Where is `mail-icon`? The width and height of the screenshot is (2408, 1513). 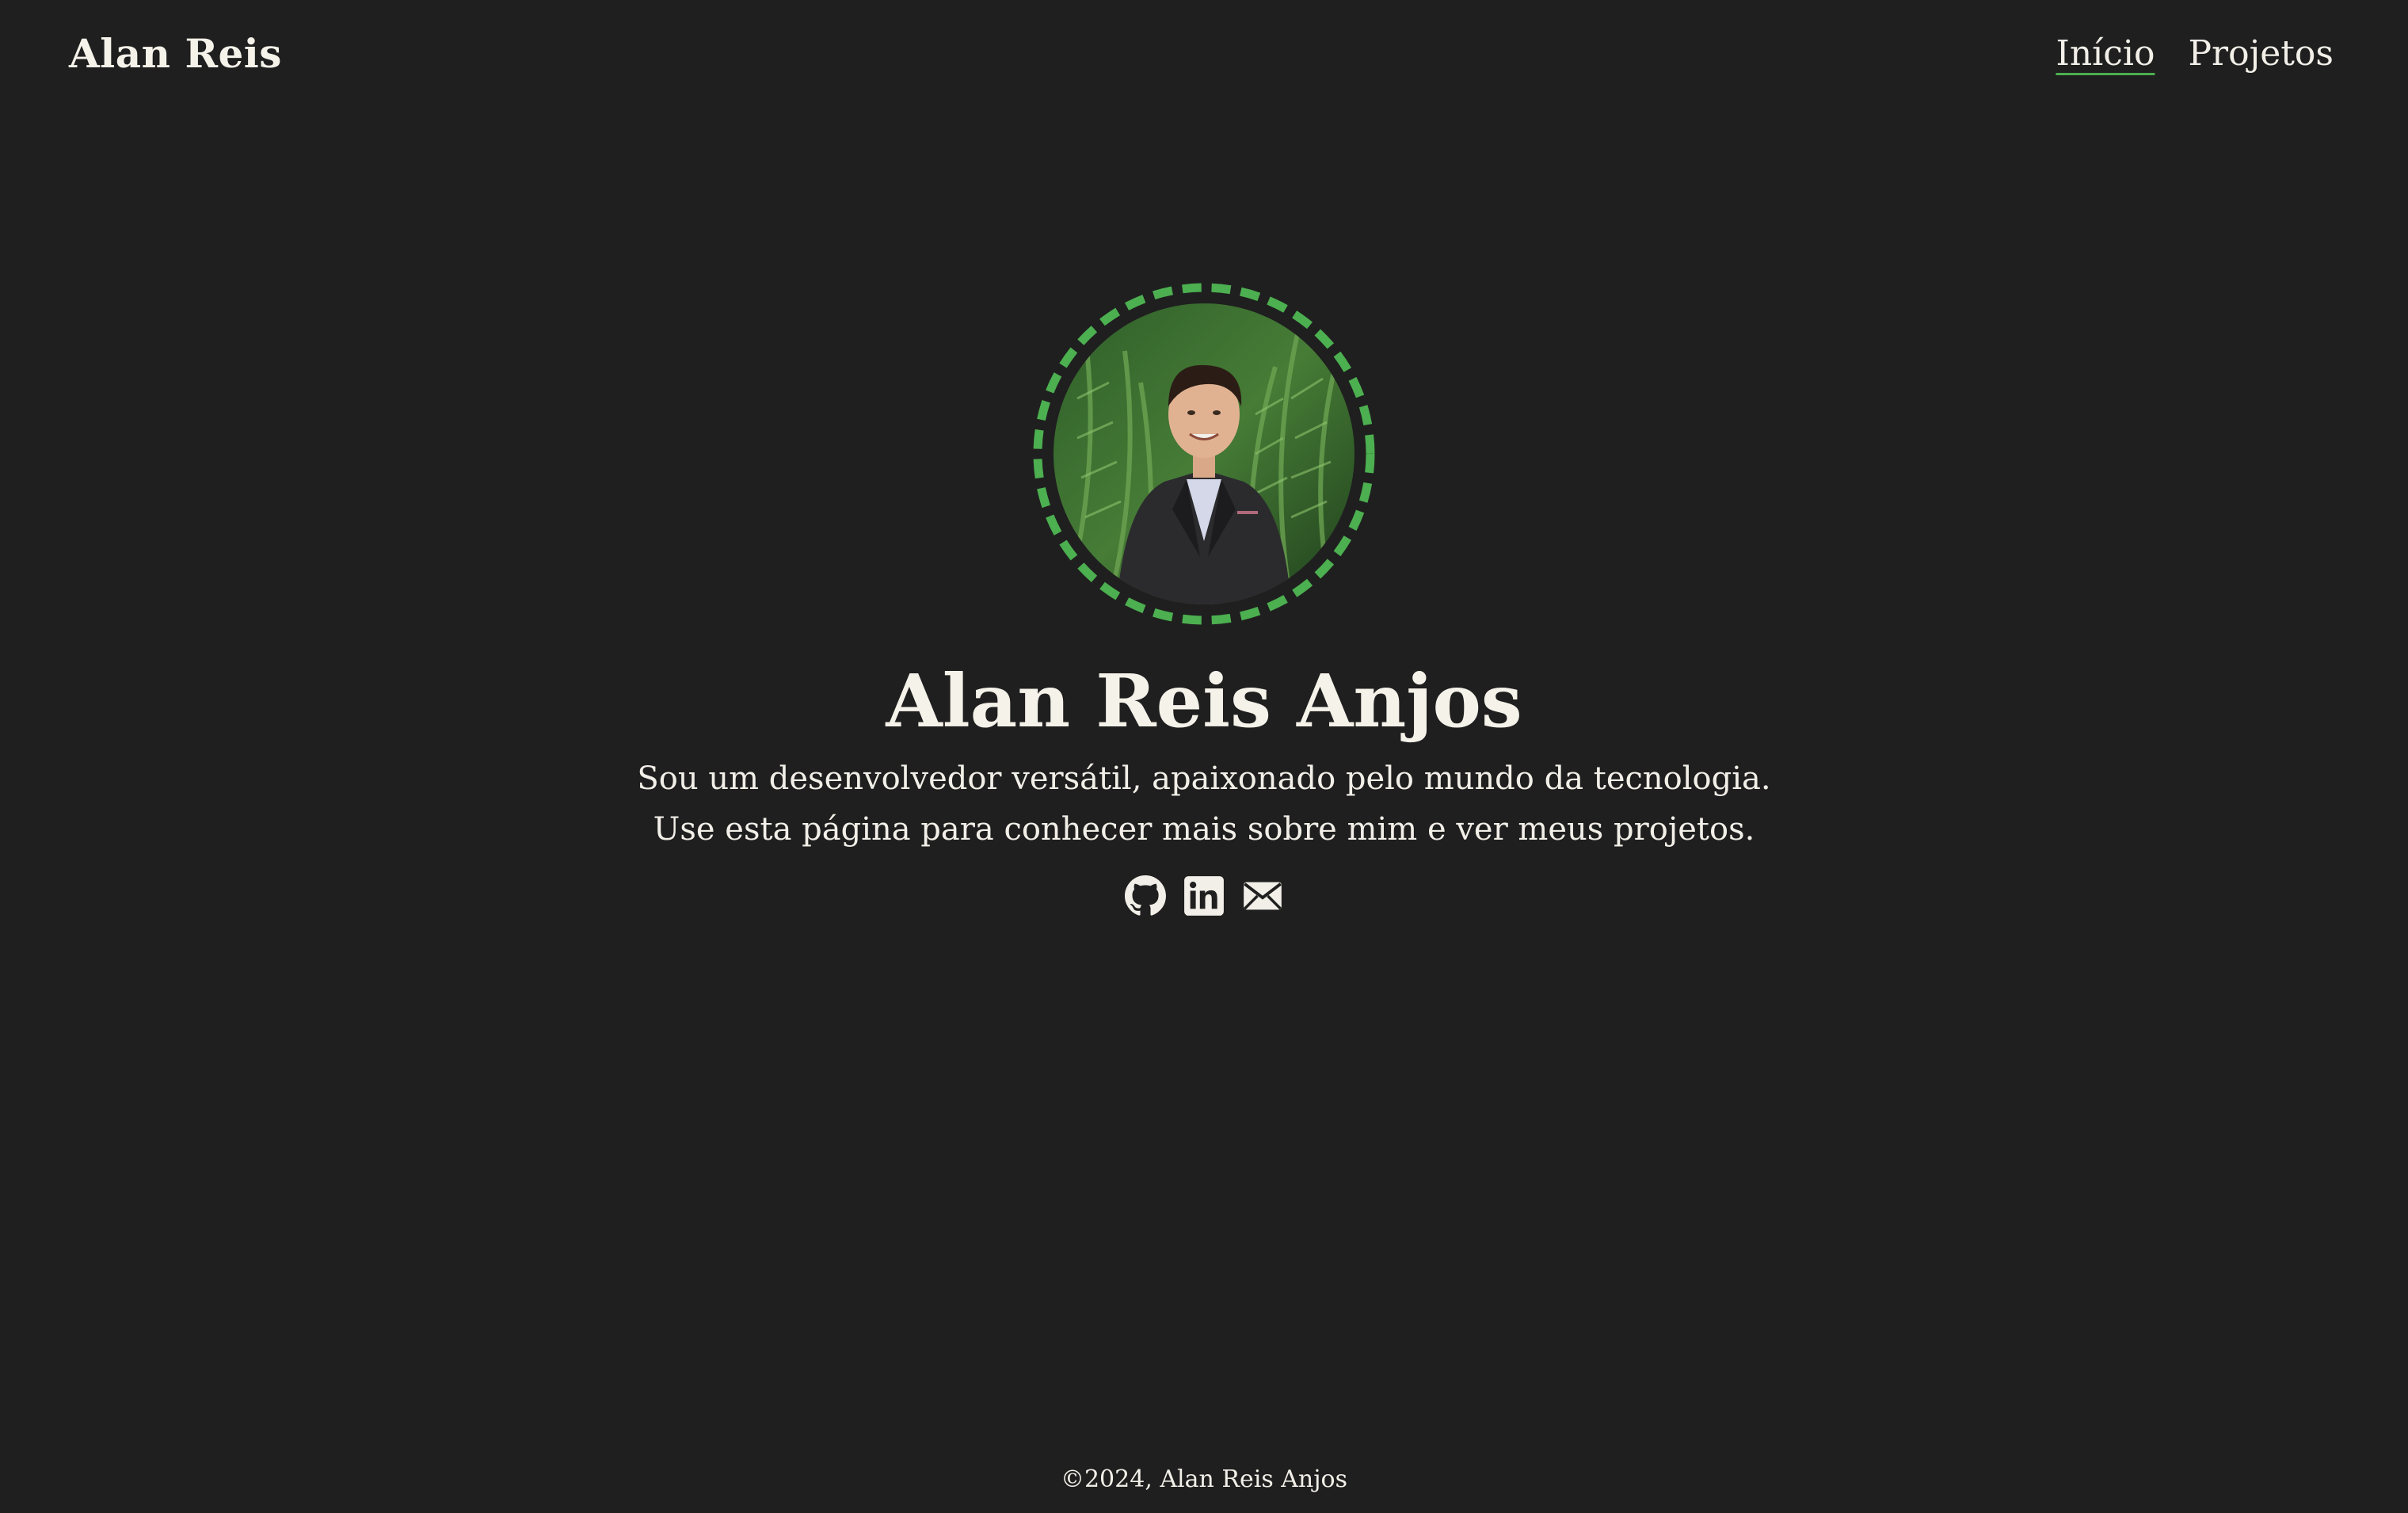 mail-icon is located at coordinates (1262, 896).